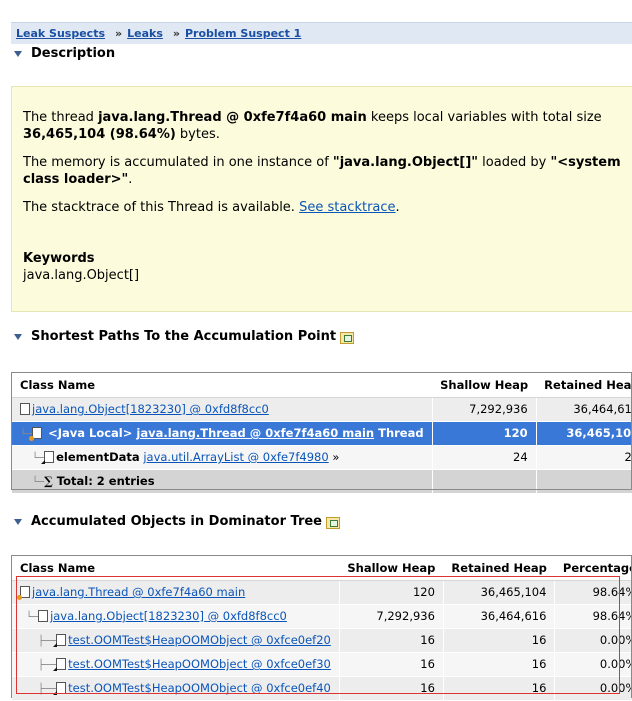  What do you see at coordinates (48, 481) in the screenshot?
I see `sum-icon: ∑` at bounding box center [48, 481].